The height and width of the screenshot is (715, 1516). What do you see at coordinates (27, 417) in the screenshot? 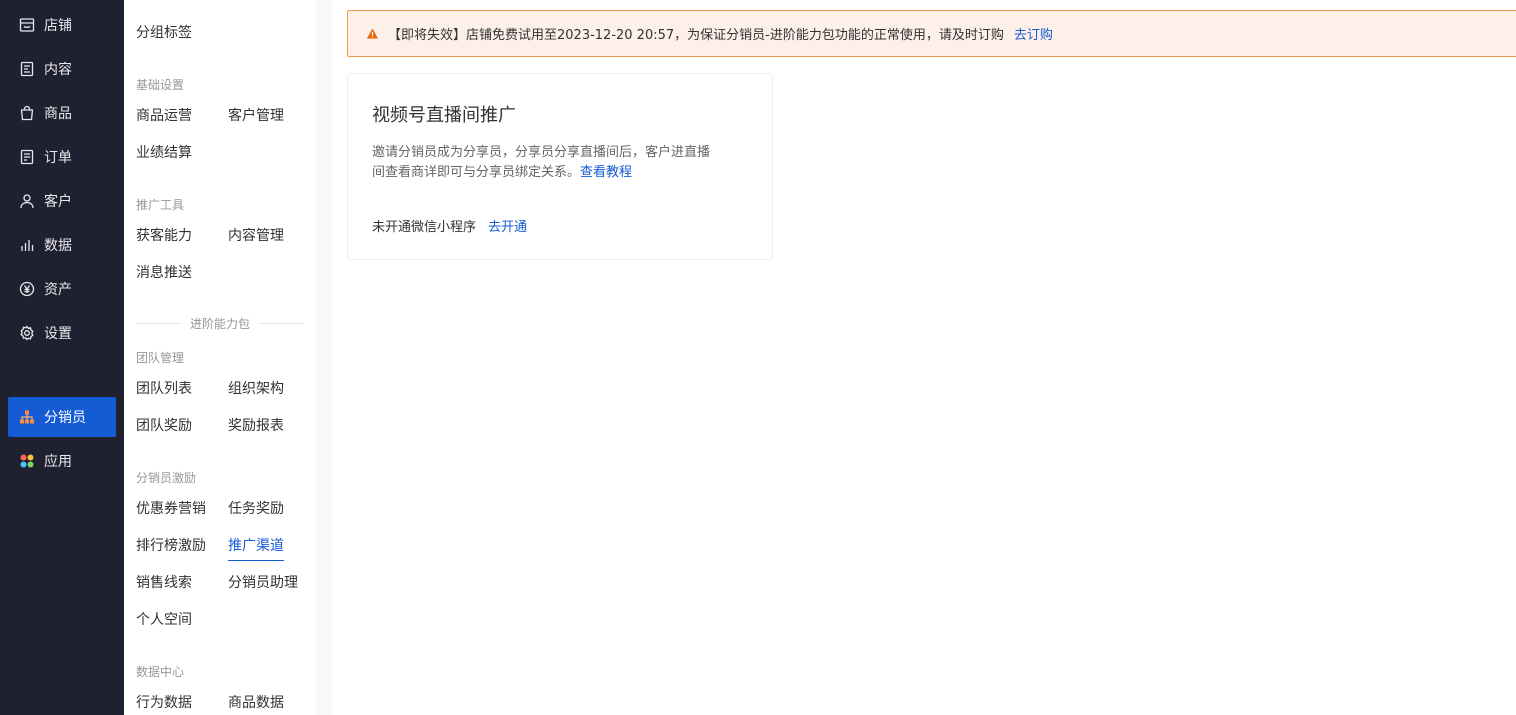
I see `org-chart-icon` at bounding box center [27, 417].